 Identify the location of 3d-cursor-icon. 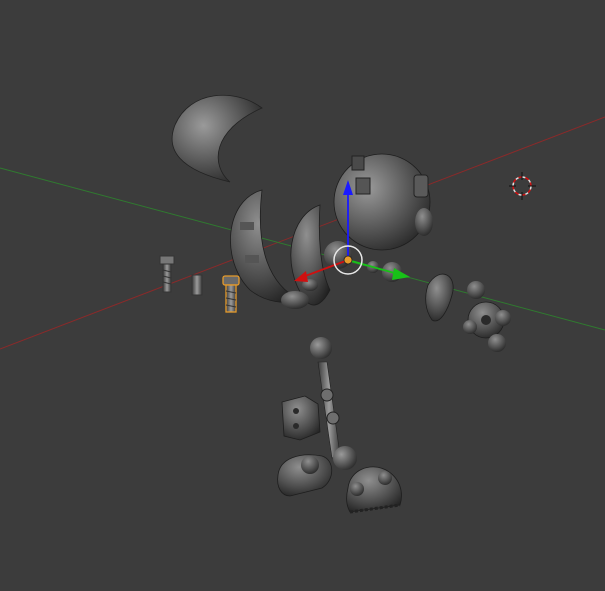
(522, 186).